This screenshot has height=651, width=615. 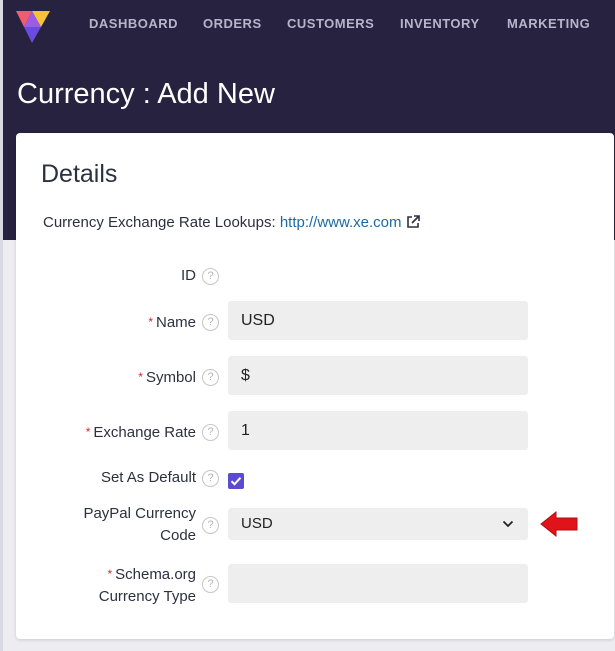 I want to click on nav-item-customers: CUSTOMERS, so click(x=330, y=23).